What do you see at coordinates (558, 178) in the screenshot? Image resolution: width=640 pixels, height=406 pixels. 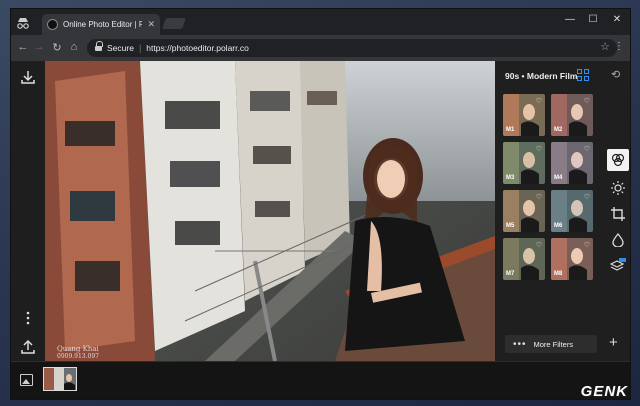 I see `filter-label: M4` at bounding box center [558, 178].